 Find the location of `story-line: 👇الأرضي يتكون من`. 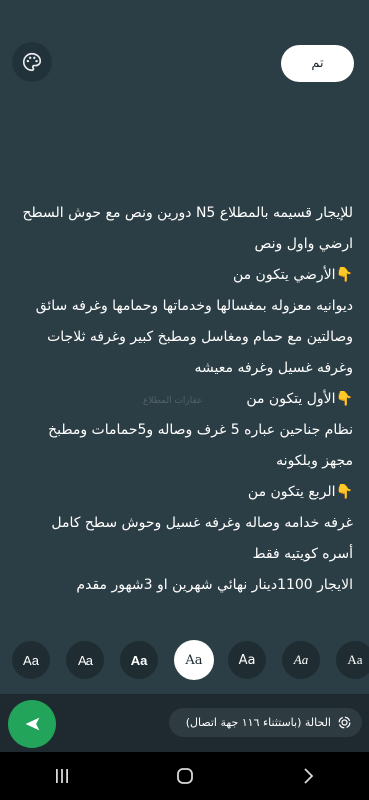

story-line: 👇الأرضي يتكون من is located at coordinates (292, 275).